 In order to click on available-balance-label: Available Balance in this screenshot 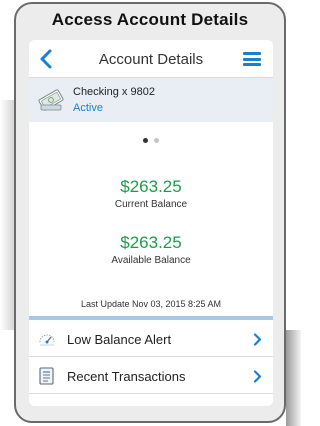, I will do `click(151, 260)`.